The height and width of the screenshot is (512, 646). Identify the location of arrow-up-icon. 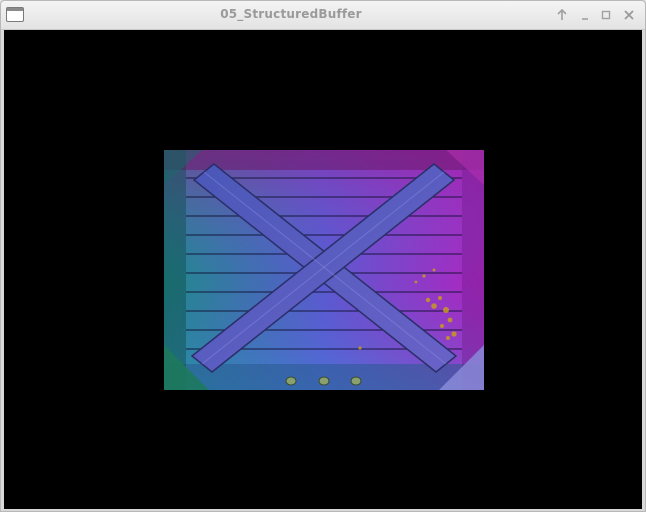
(562, 15).